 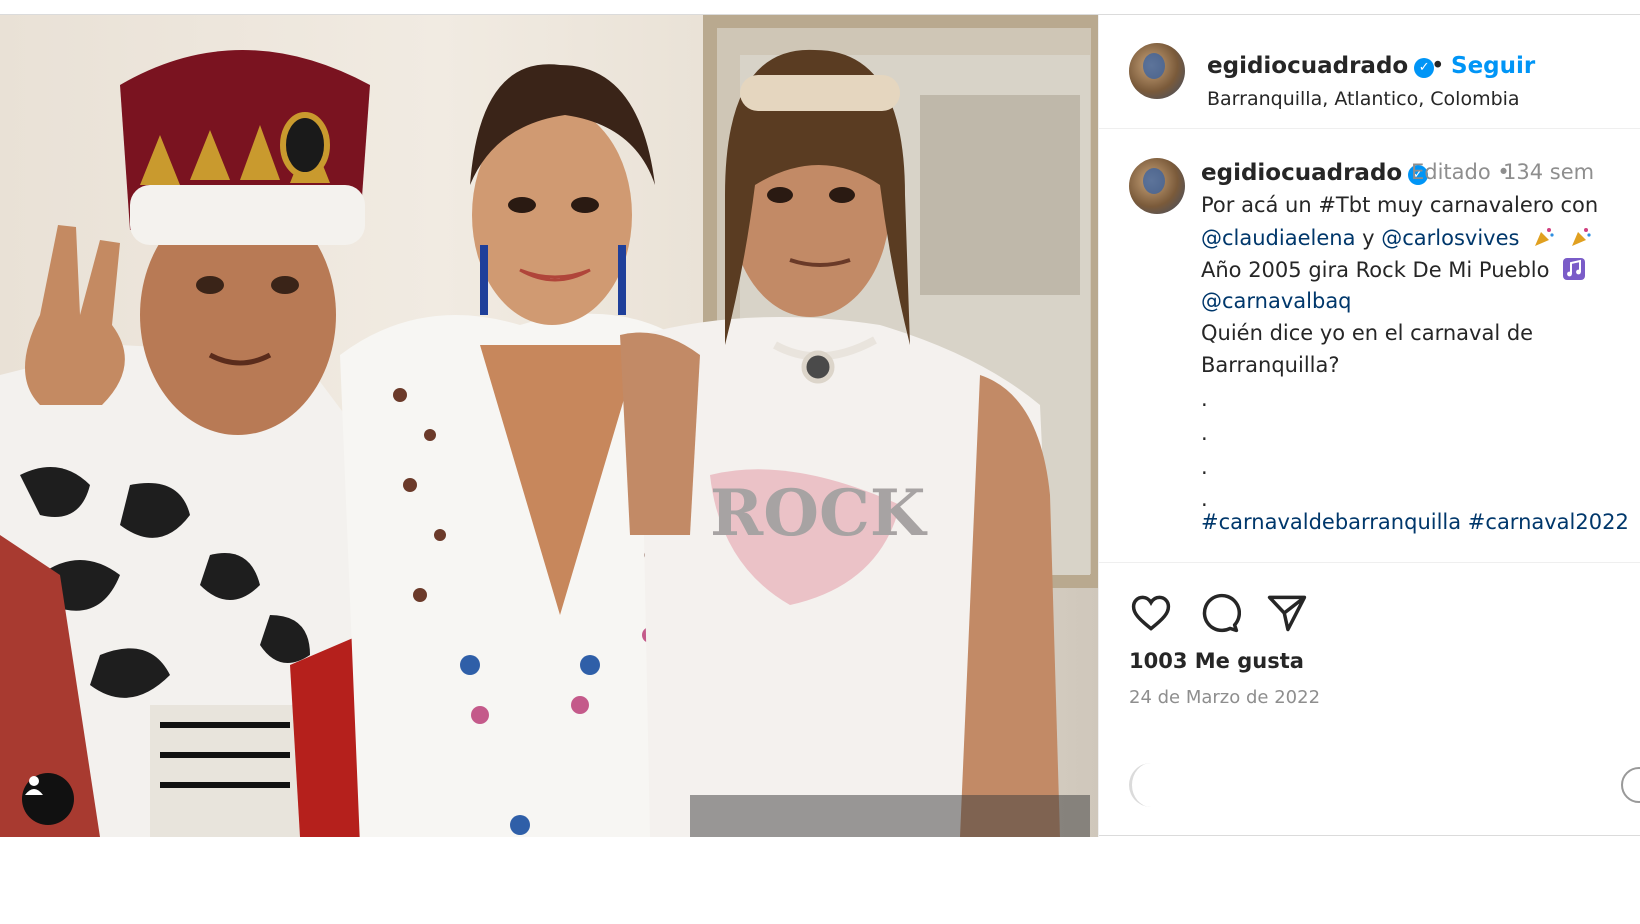 What do you see at coordinates (1450, 238) in the screenshot?
I see `mention-link: @carlosvives` at bounding box center [1450, 238].